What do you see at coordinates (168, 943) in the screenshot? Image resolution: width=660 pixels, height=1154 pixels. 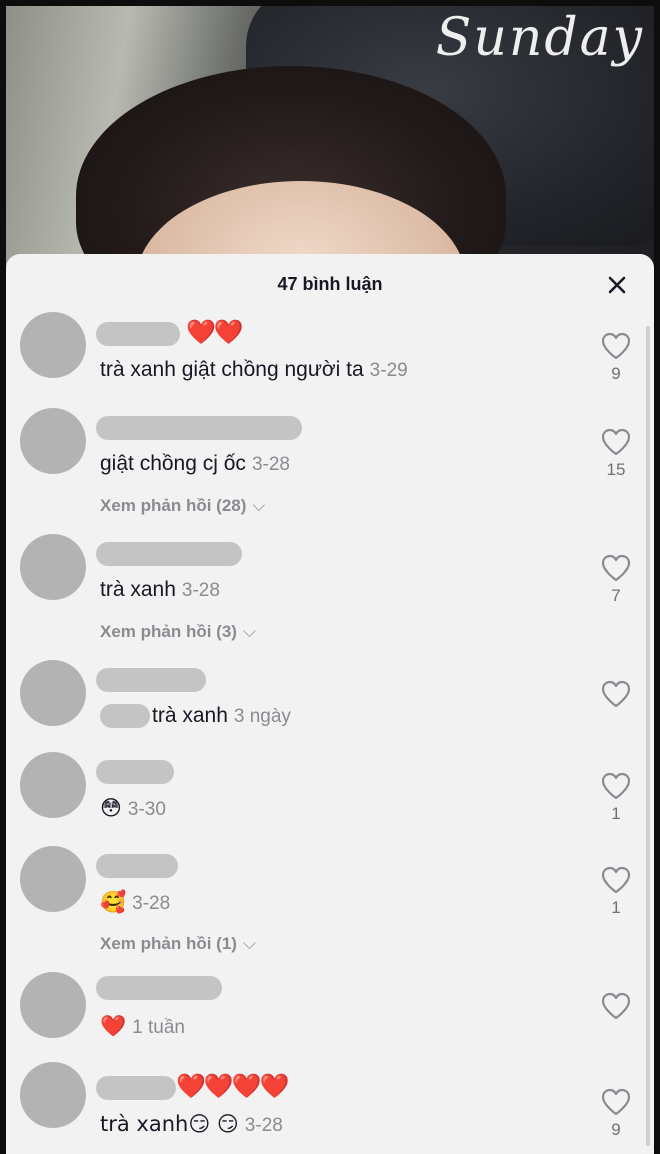 I see `view-replies-label: Xem phản hồi (1)` at bounding box center [168, 943].